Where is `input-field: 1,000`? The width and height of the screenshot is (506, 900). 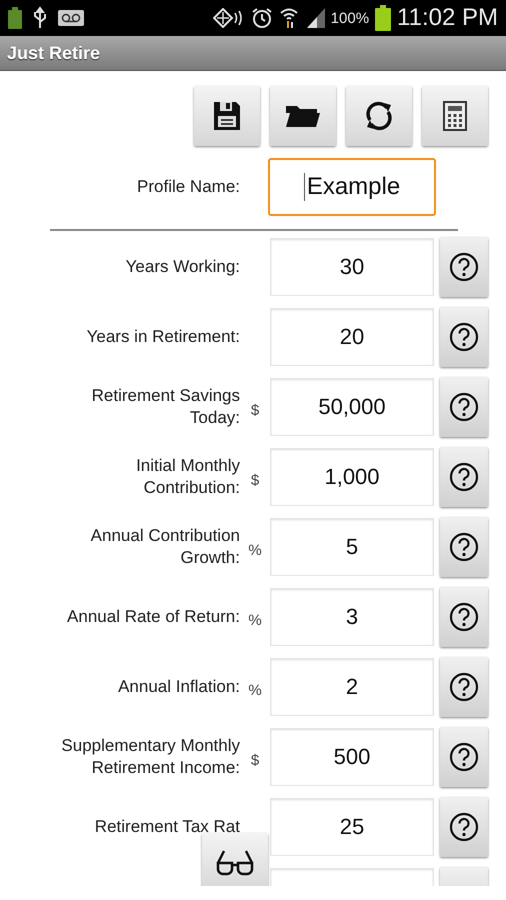
input-field: 1,000 is located at coordinates (352, 477).